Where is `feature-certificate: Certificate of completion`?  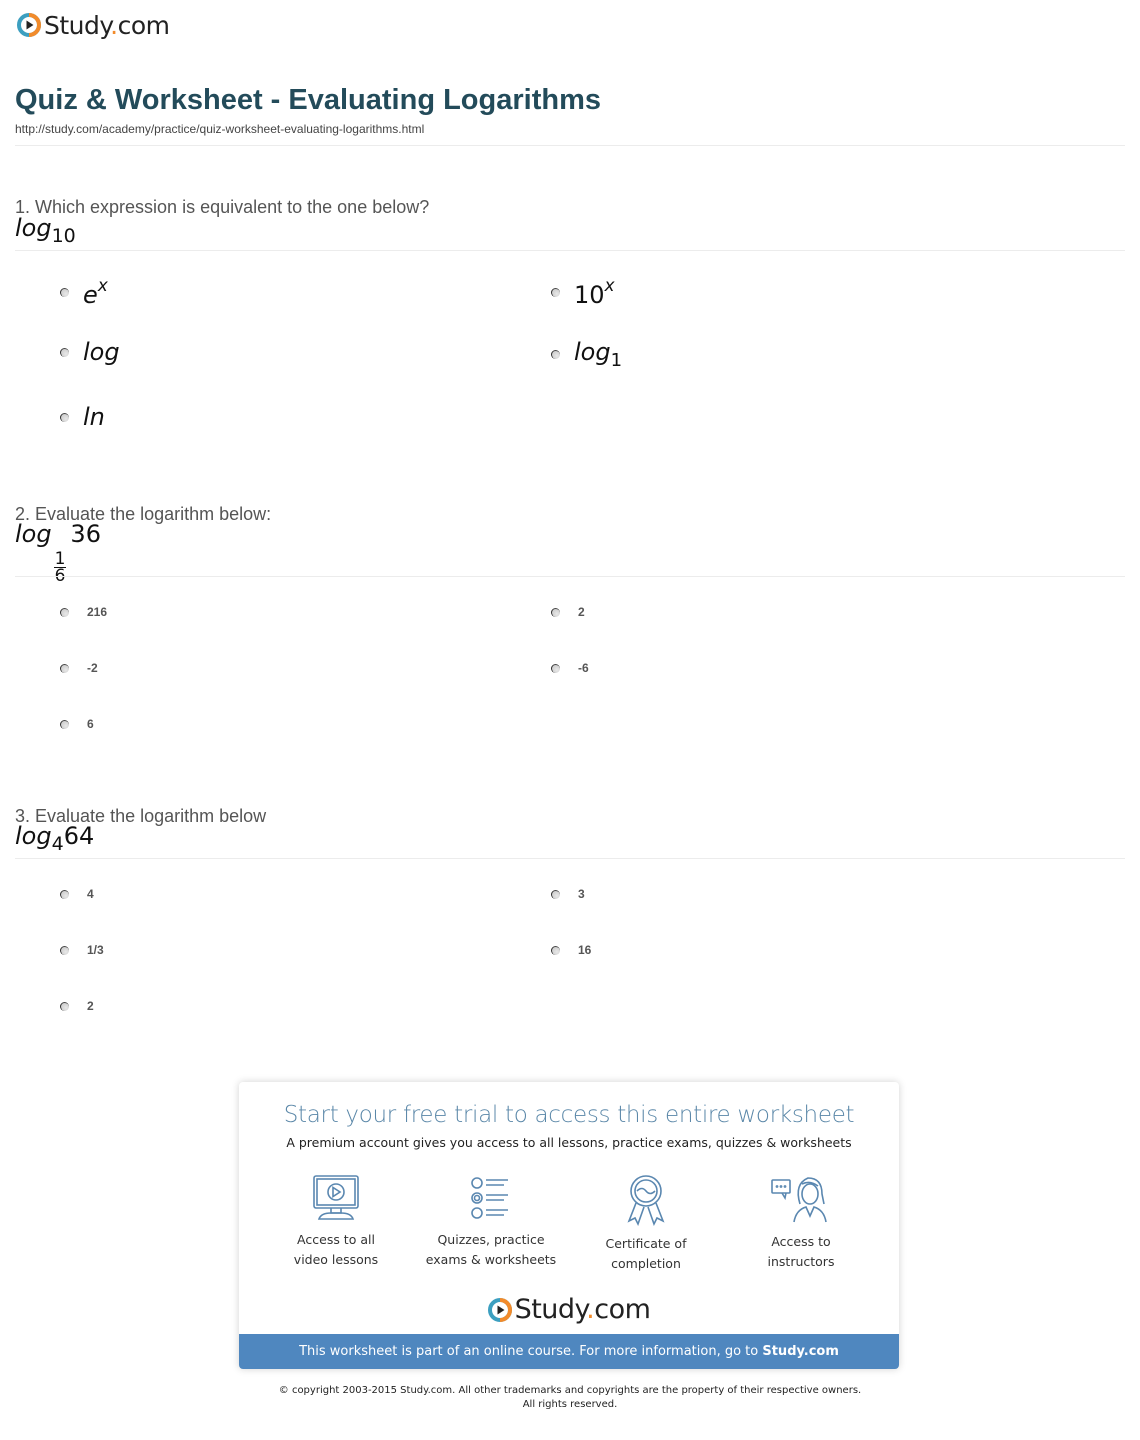 feature-certificate: Certificate of completion is located at coordinates (646, 1224).